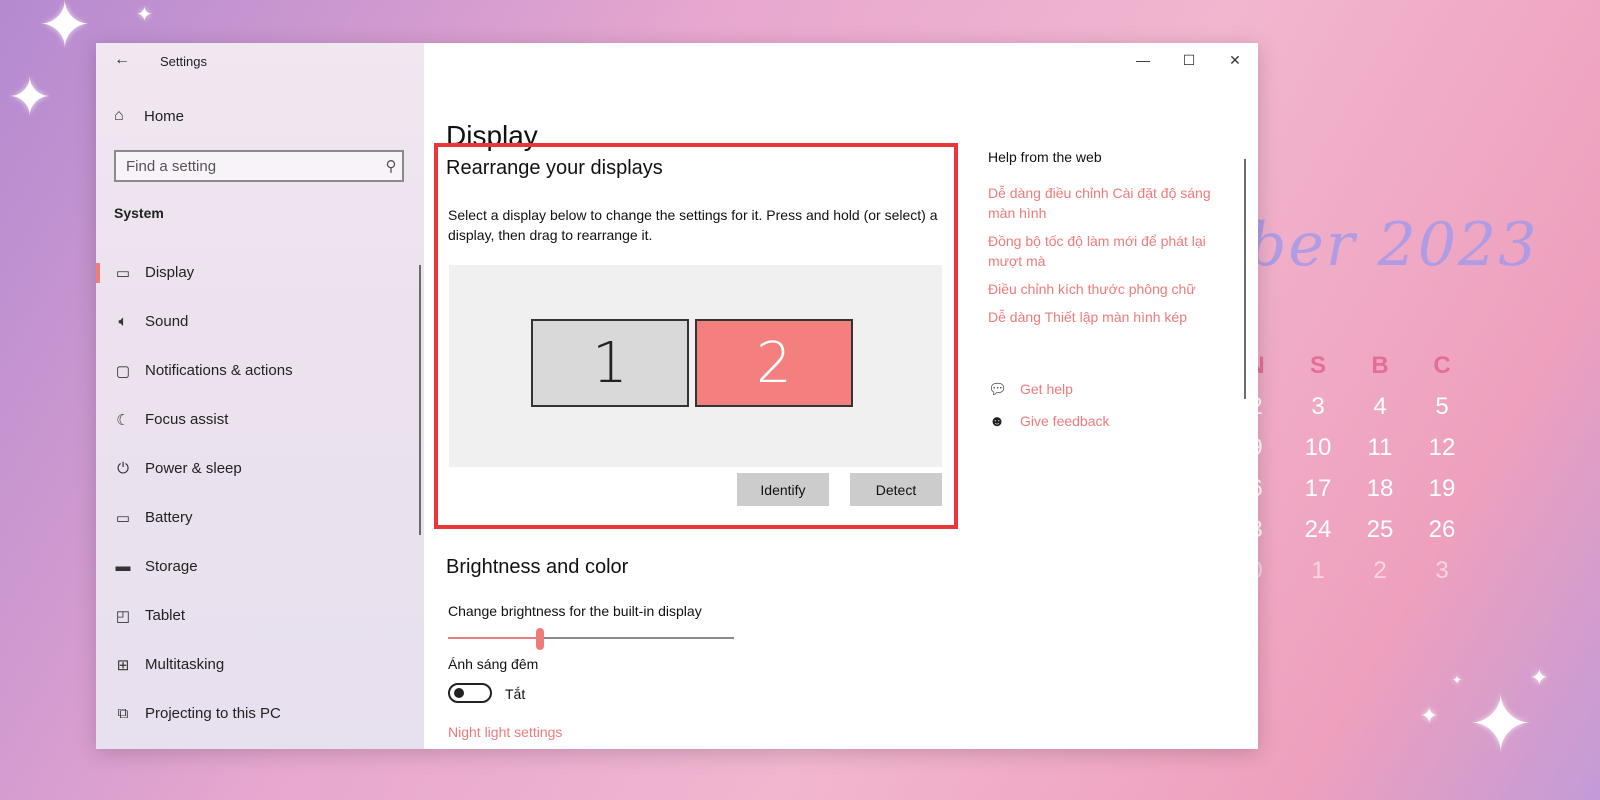  Describe the element at coordinates (1350, 570) in the screenshot. I see `calendar-week-row: 0 1 2 3` at that location.